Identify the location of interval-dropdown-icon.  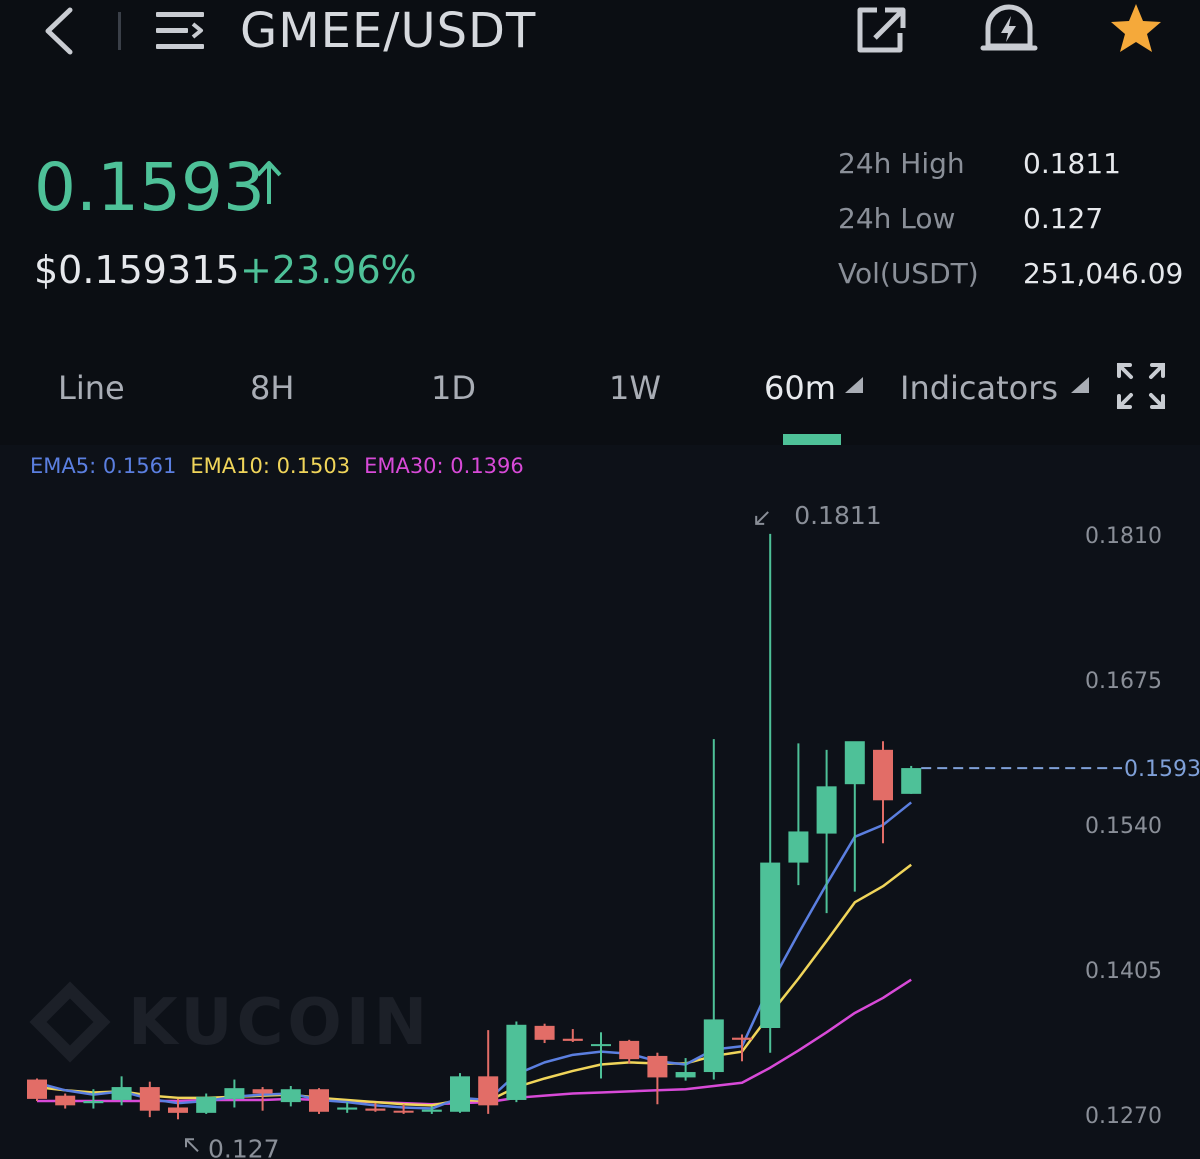
(854, 385).